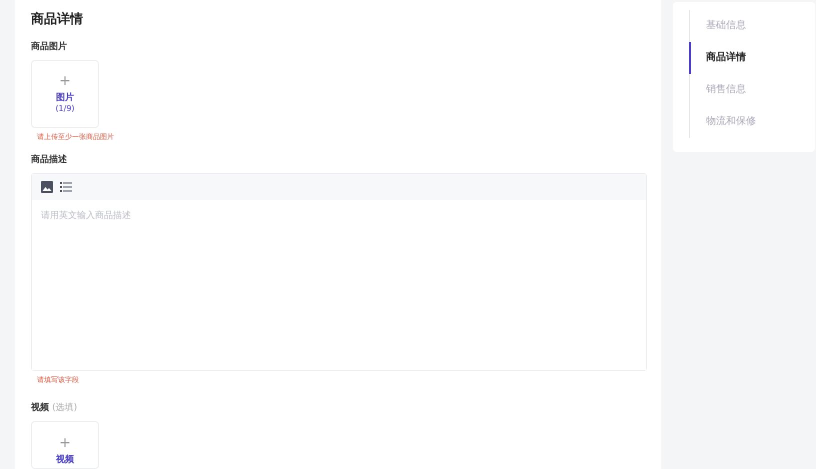 The width and height of the screenshot is (816, 469). I want to click on image-upload-button: + 图片 (1/9), so click(65, 94).